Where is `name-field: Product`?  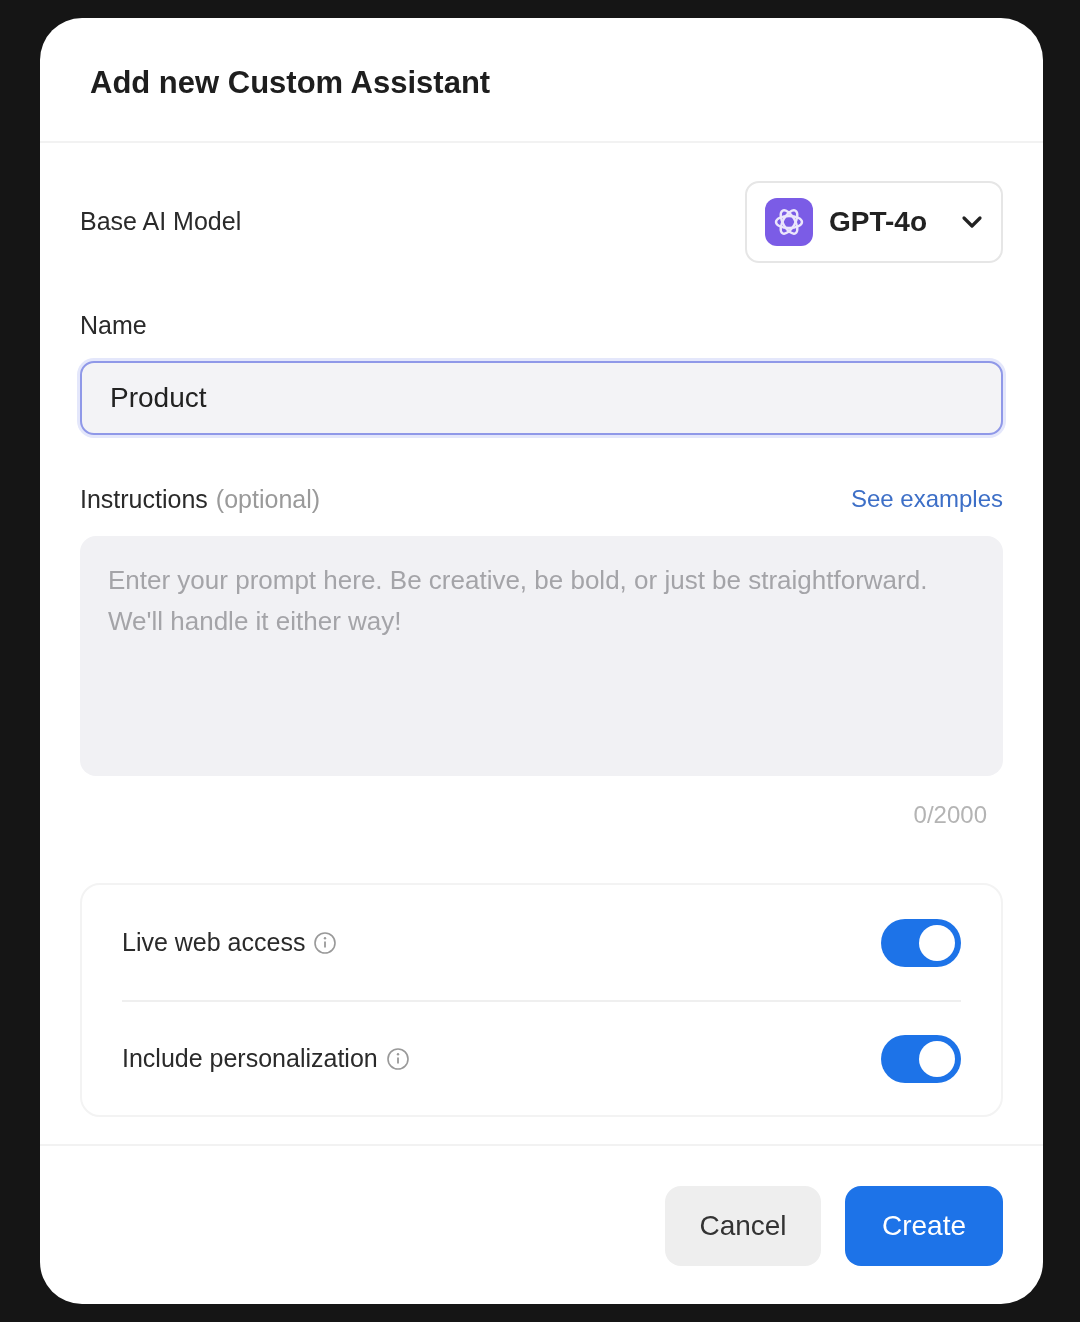 name-field: Product is located at coordinates (541, 397).